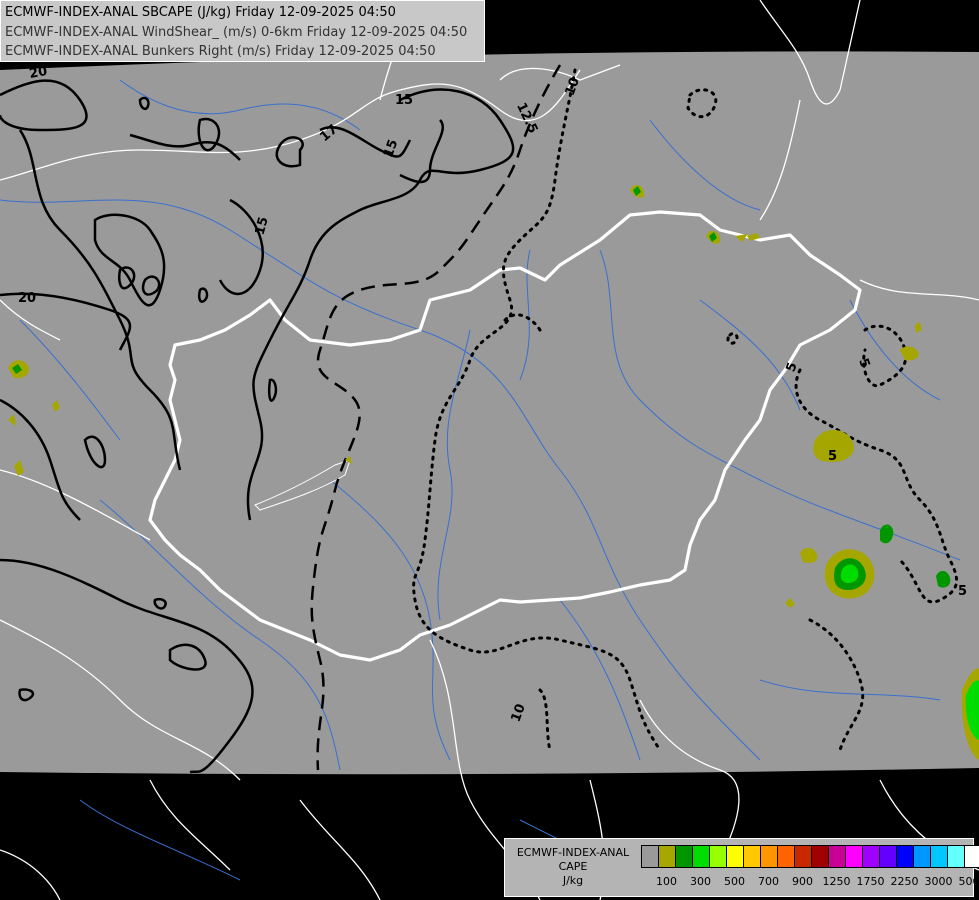 The width and height of the screenshot is (979, 900). I want to click on legend-tick-label: 2250, so click(904, 881).